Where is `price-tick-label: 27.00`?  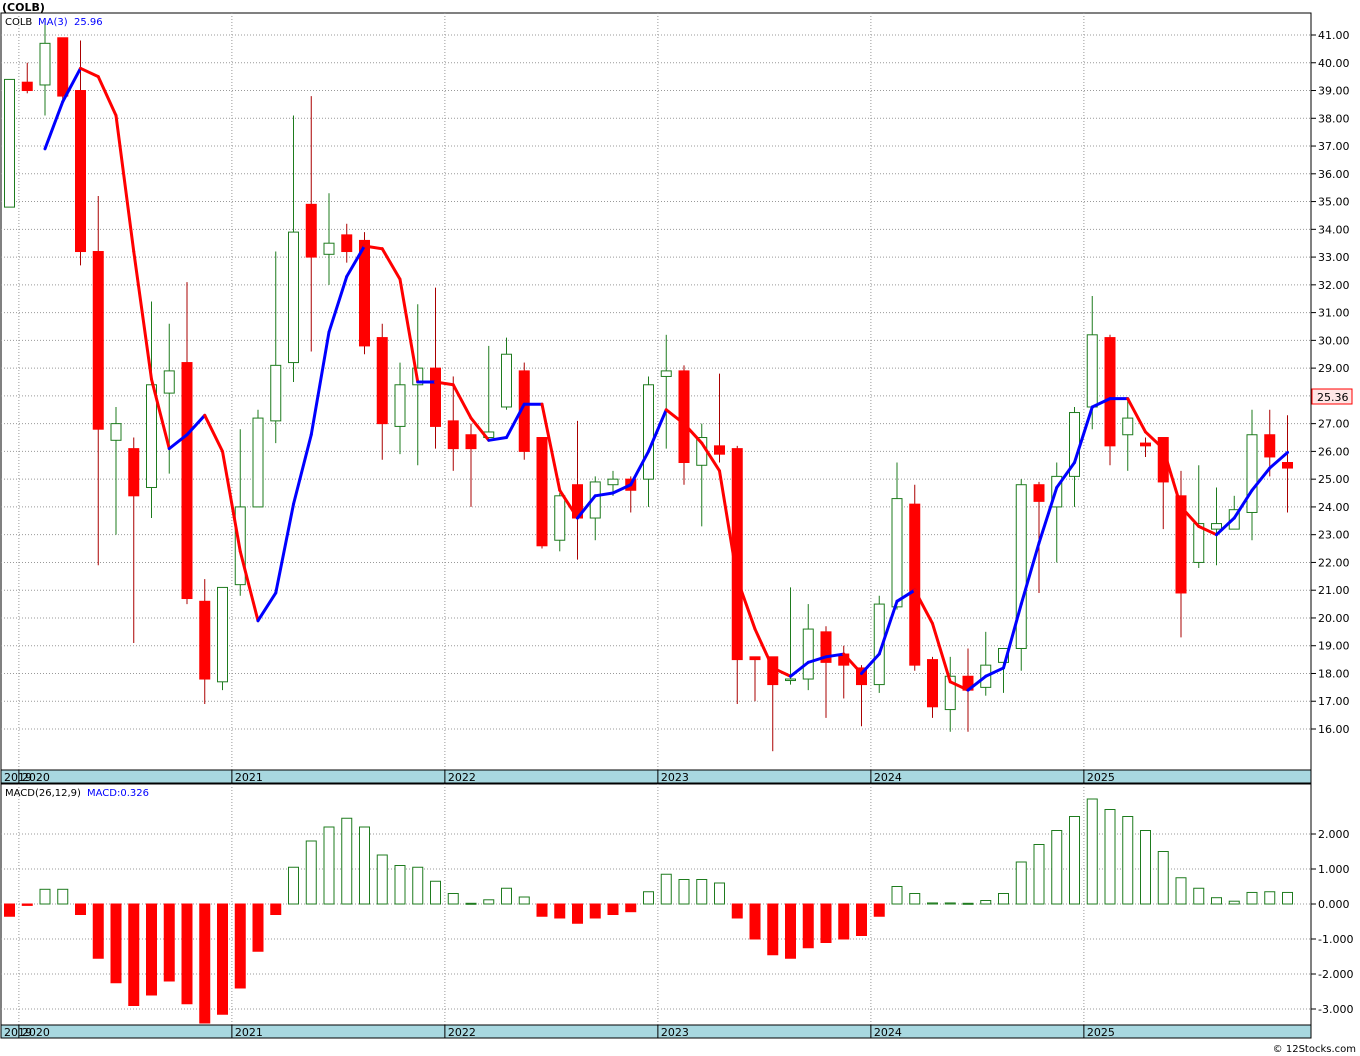
price-tick-label: 27.00 is located at coordinates (1334, 424).